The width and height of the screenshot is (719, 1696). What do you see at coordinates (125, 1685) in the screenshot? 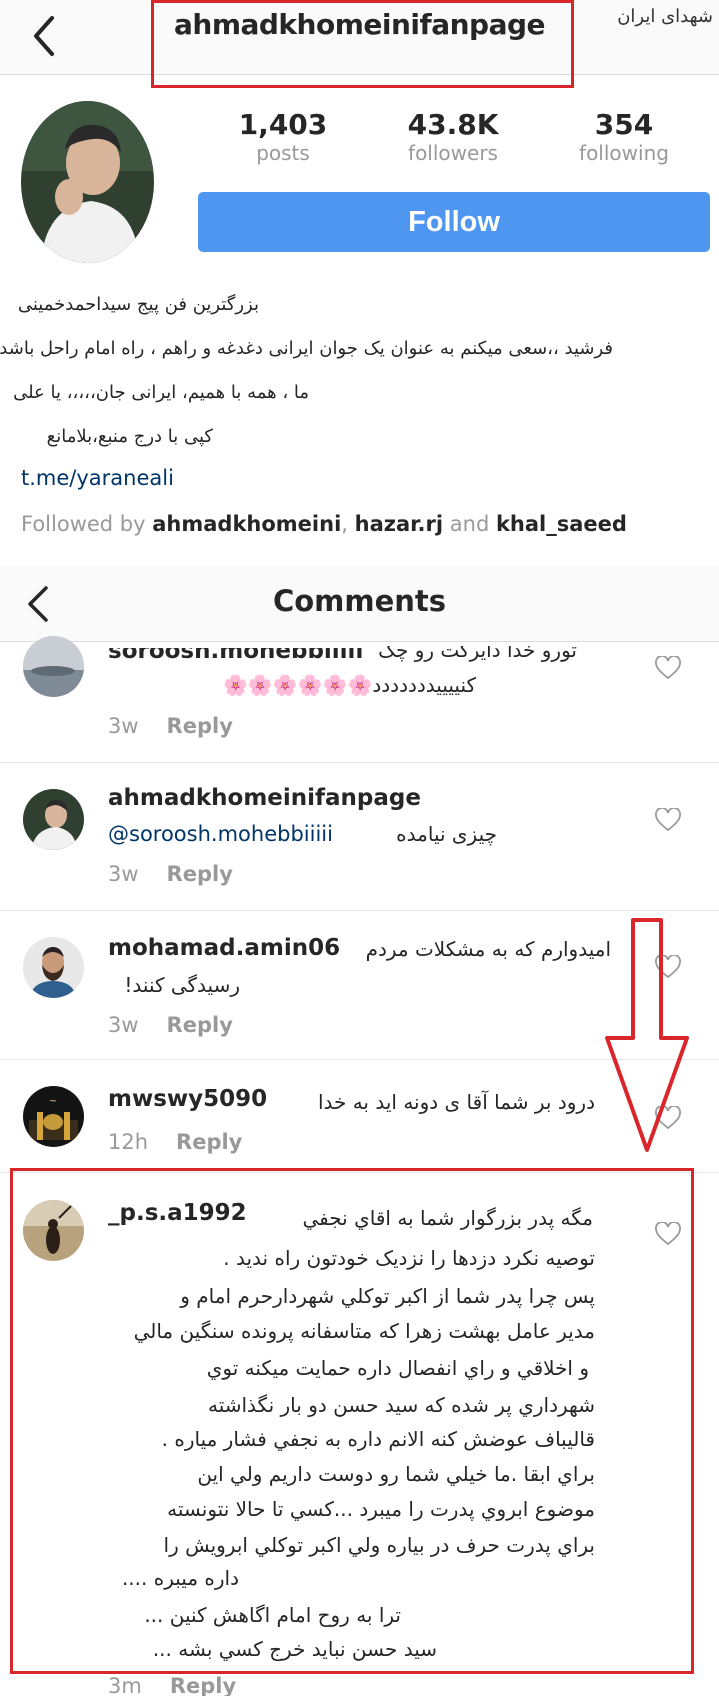
I see `comment-time: 3m` at bounding box center [125, 1685].